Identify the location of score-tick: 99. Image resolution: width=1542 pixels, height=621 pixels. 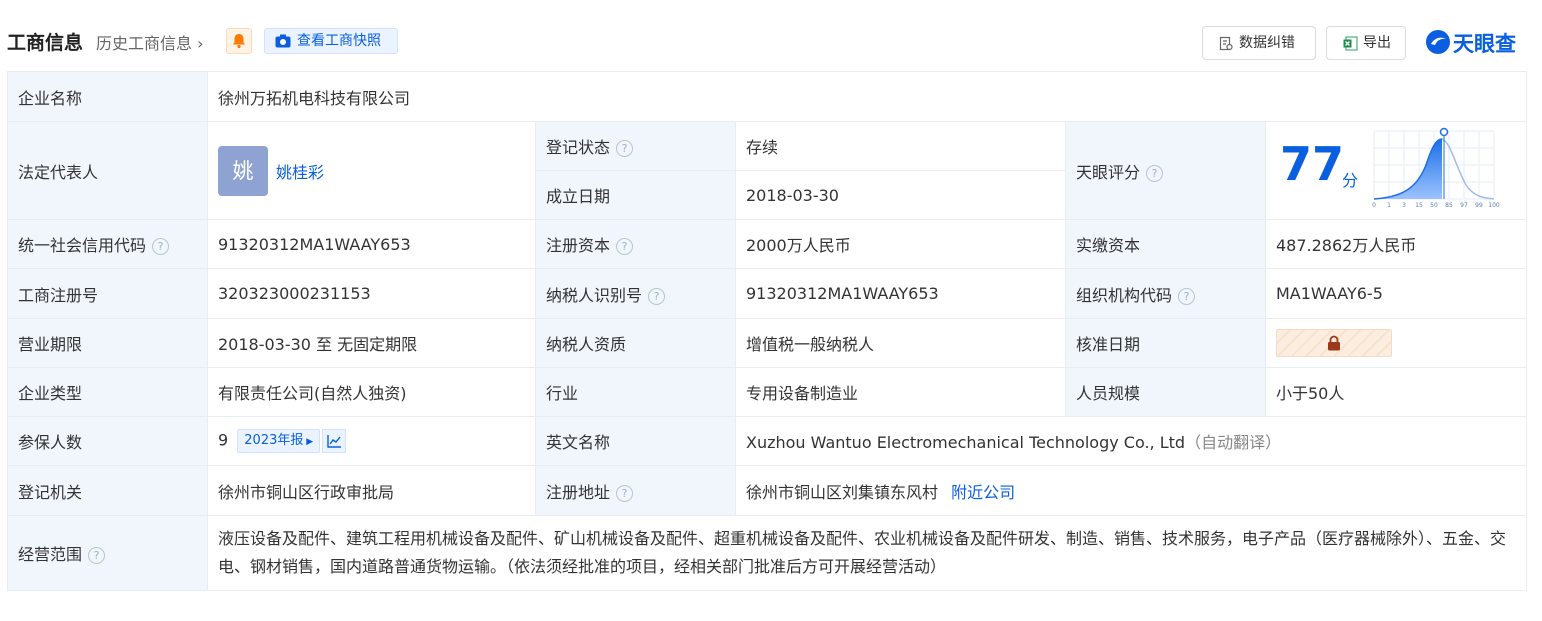
(1479, 205).